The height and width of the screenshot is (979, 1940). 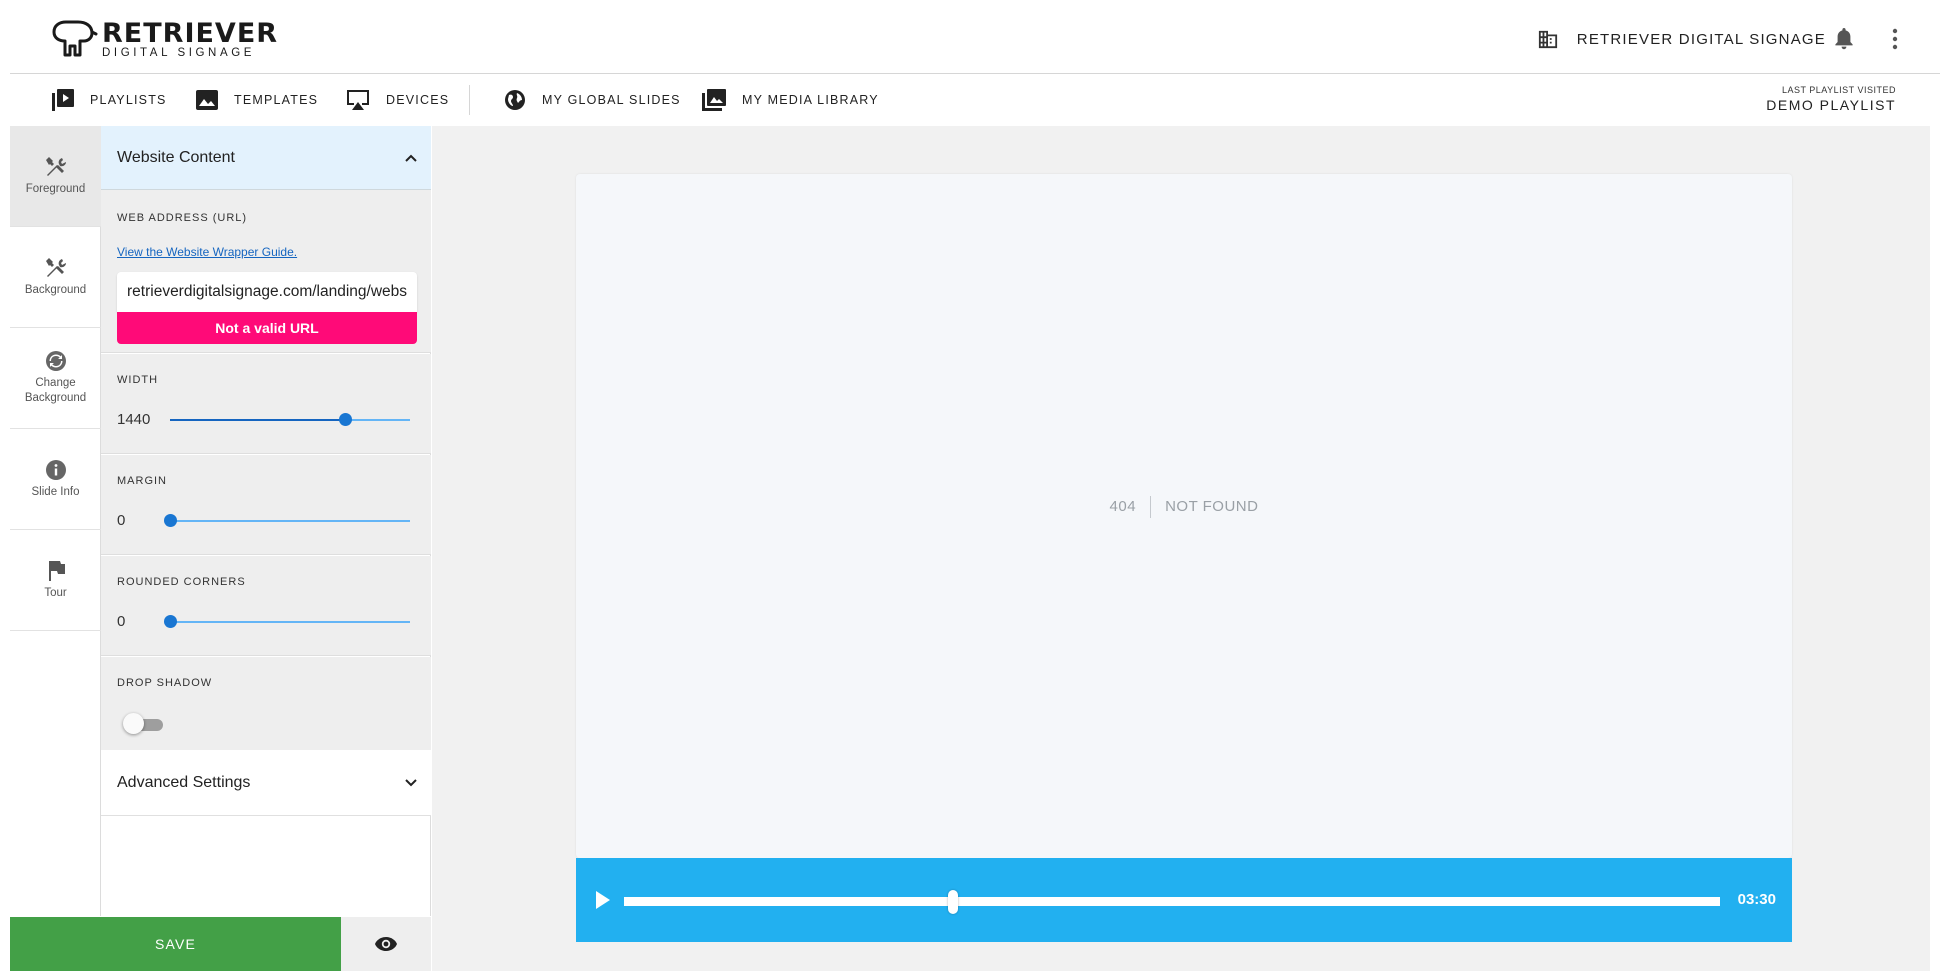 I want to click on rail-label-background: Background, so click(x=55, y=289).